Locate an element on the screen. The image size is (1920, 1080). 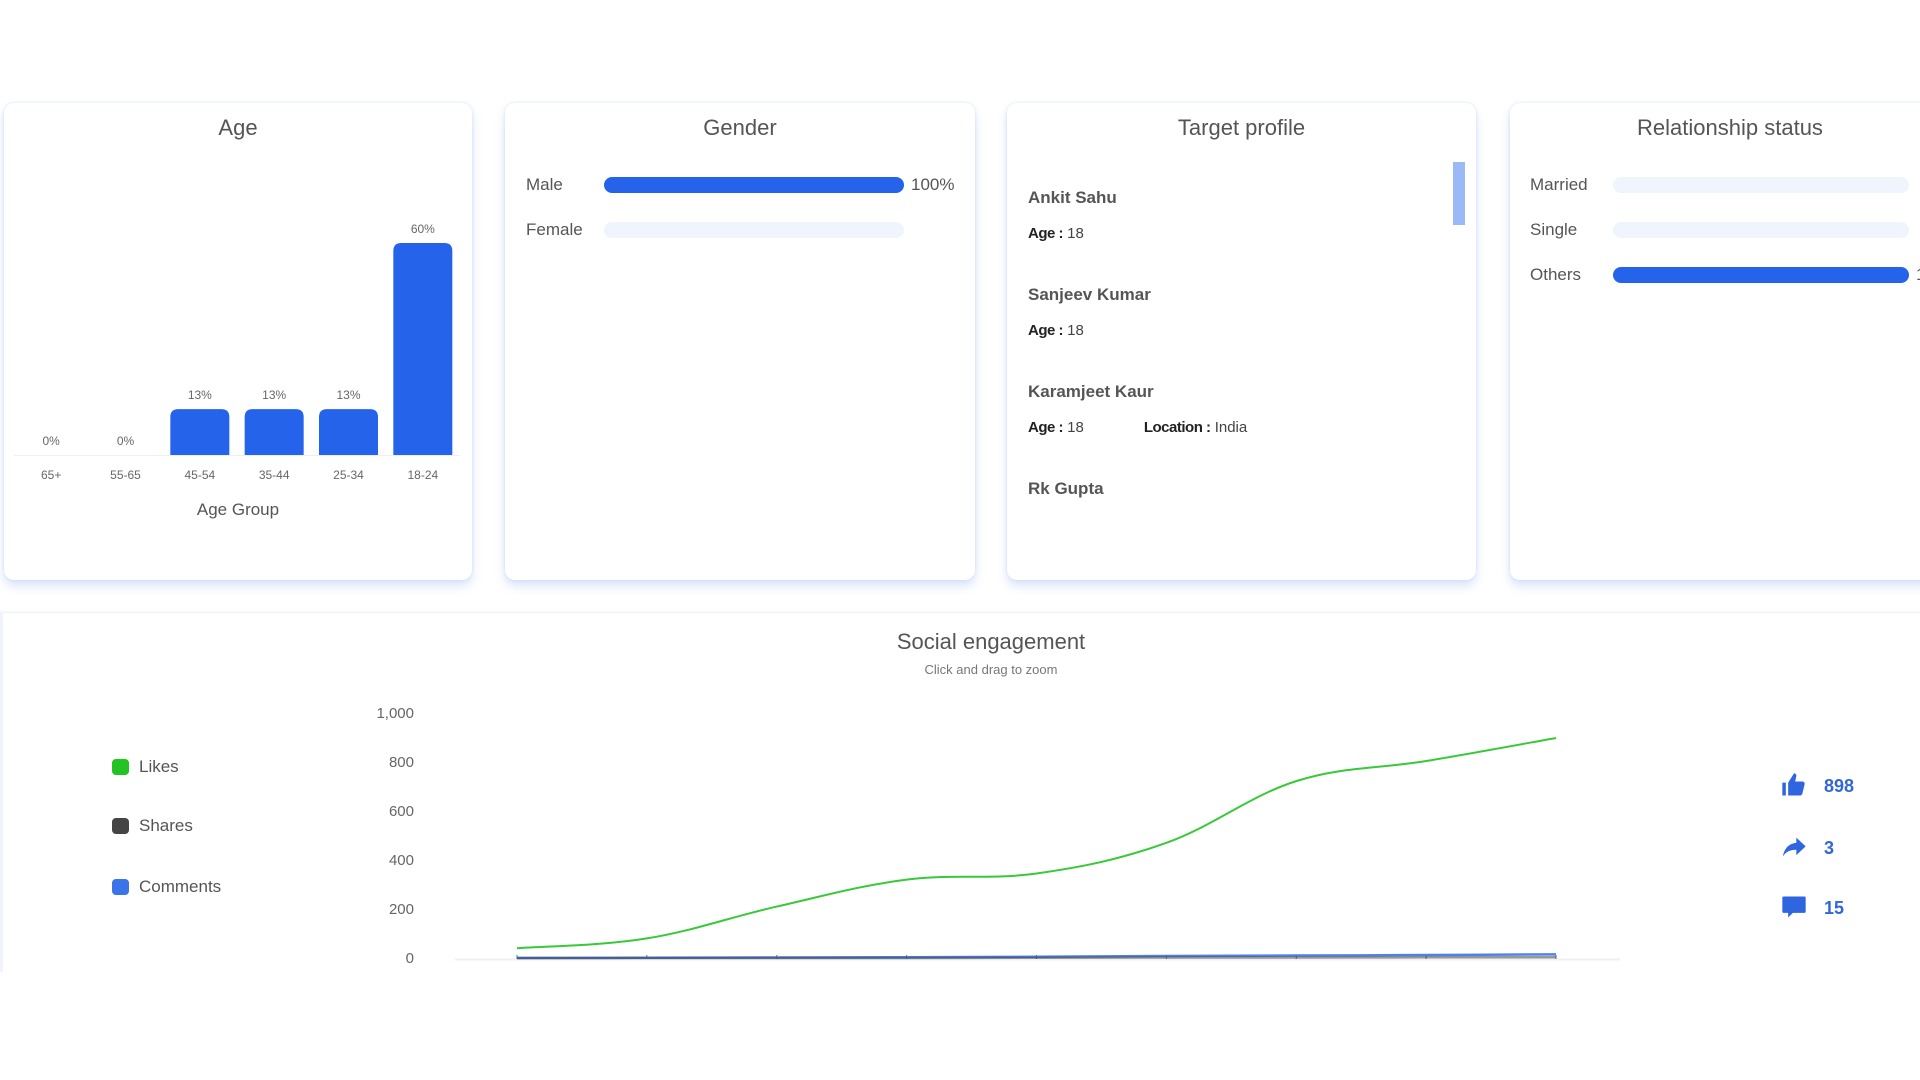
comment-icon is located at coordinates (1795, 908).